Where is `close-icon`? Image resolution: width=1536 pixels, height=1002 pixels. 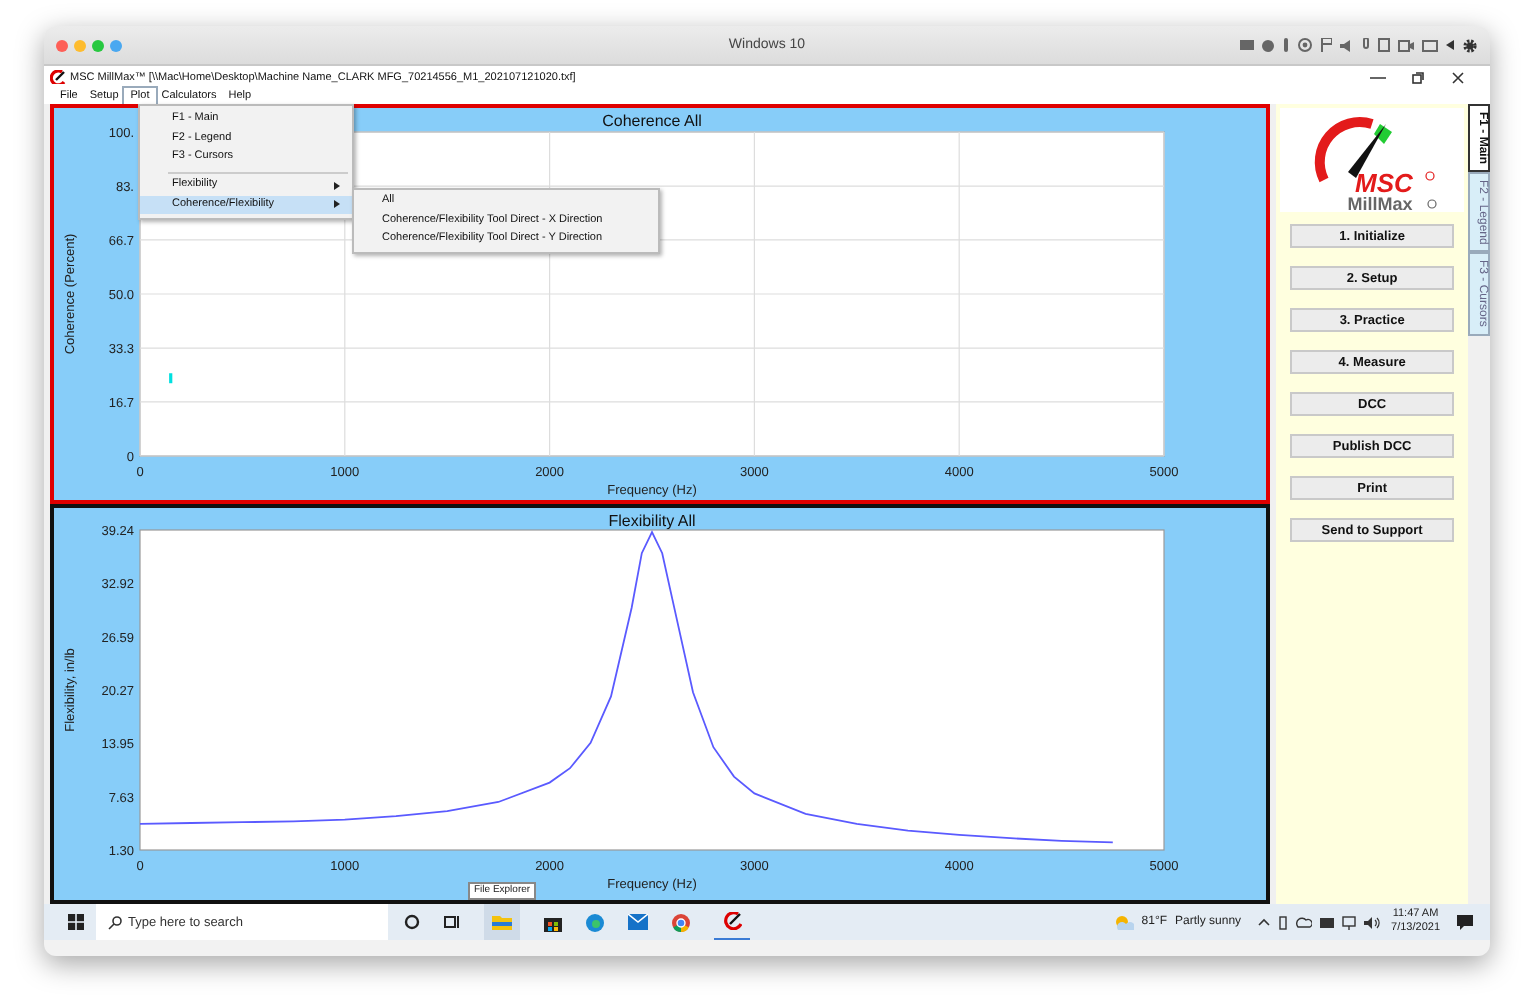 close-icon is located at coordinates (1458, 77).